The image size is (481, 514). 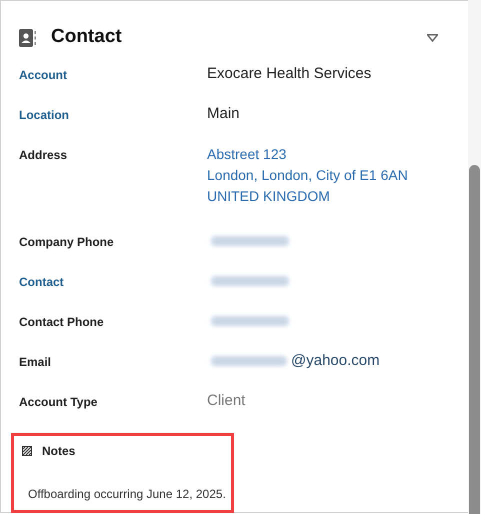 I want to click on collapse-toggle, so click(x=432, y=38).